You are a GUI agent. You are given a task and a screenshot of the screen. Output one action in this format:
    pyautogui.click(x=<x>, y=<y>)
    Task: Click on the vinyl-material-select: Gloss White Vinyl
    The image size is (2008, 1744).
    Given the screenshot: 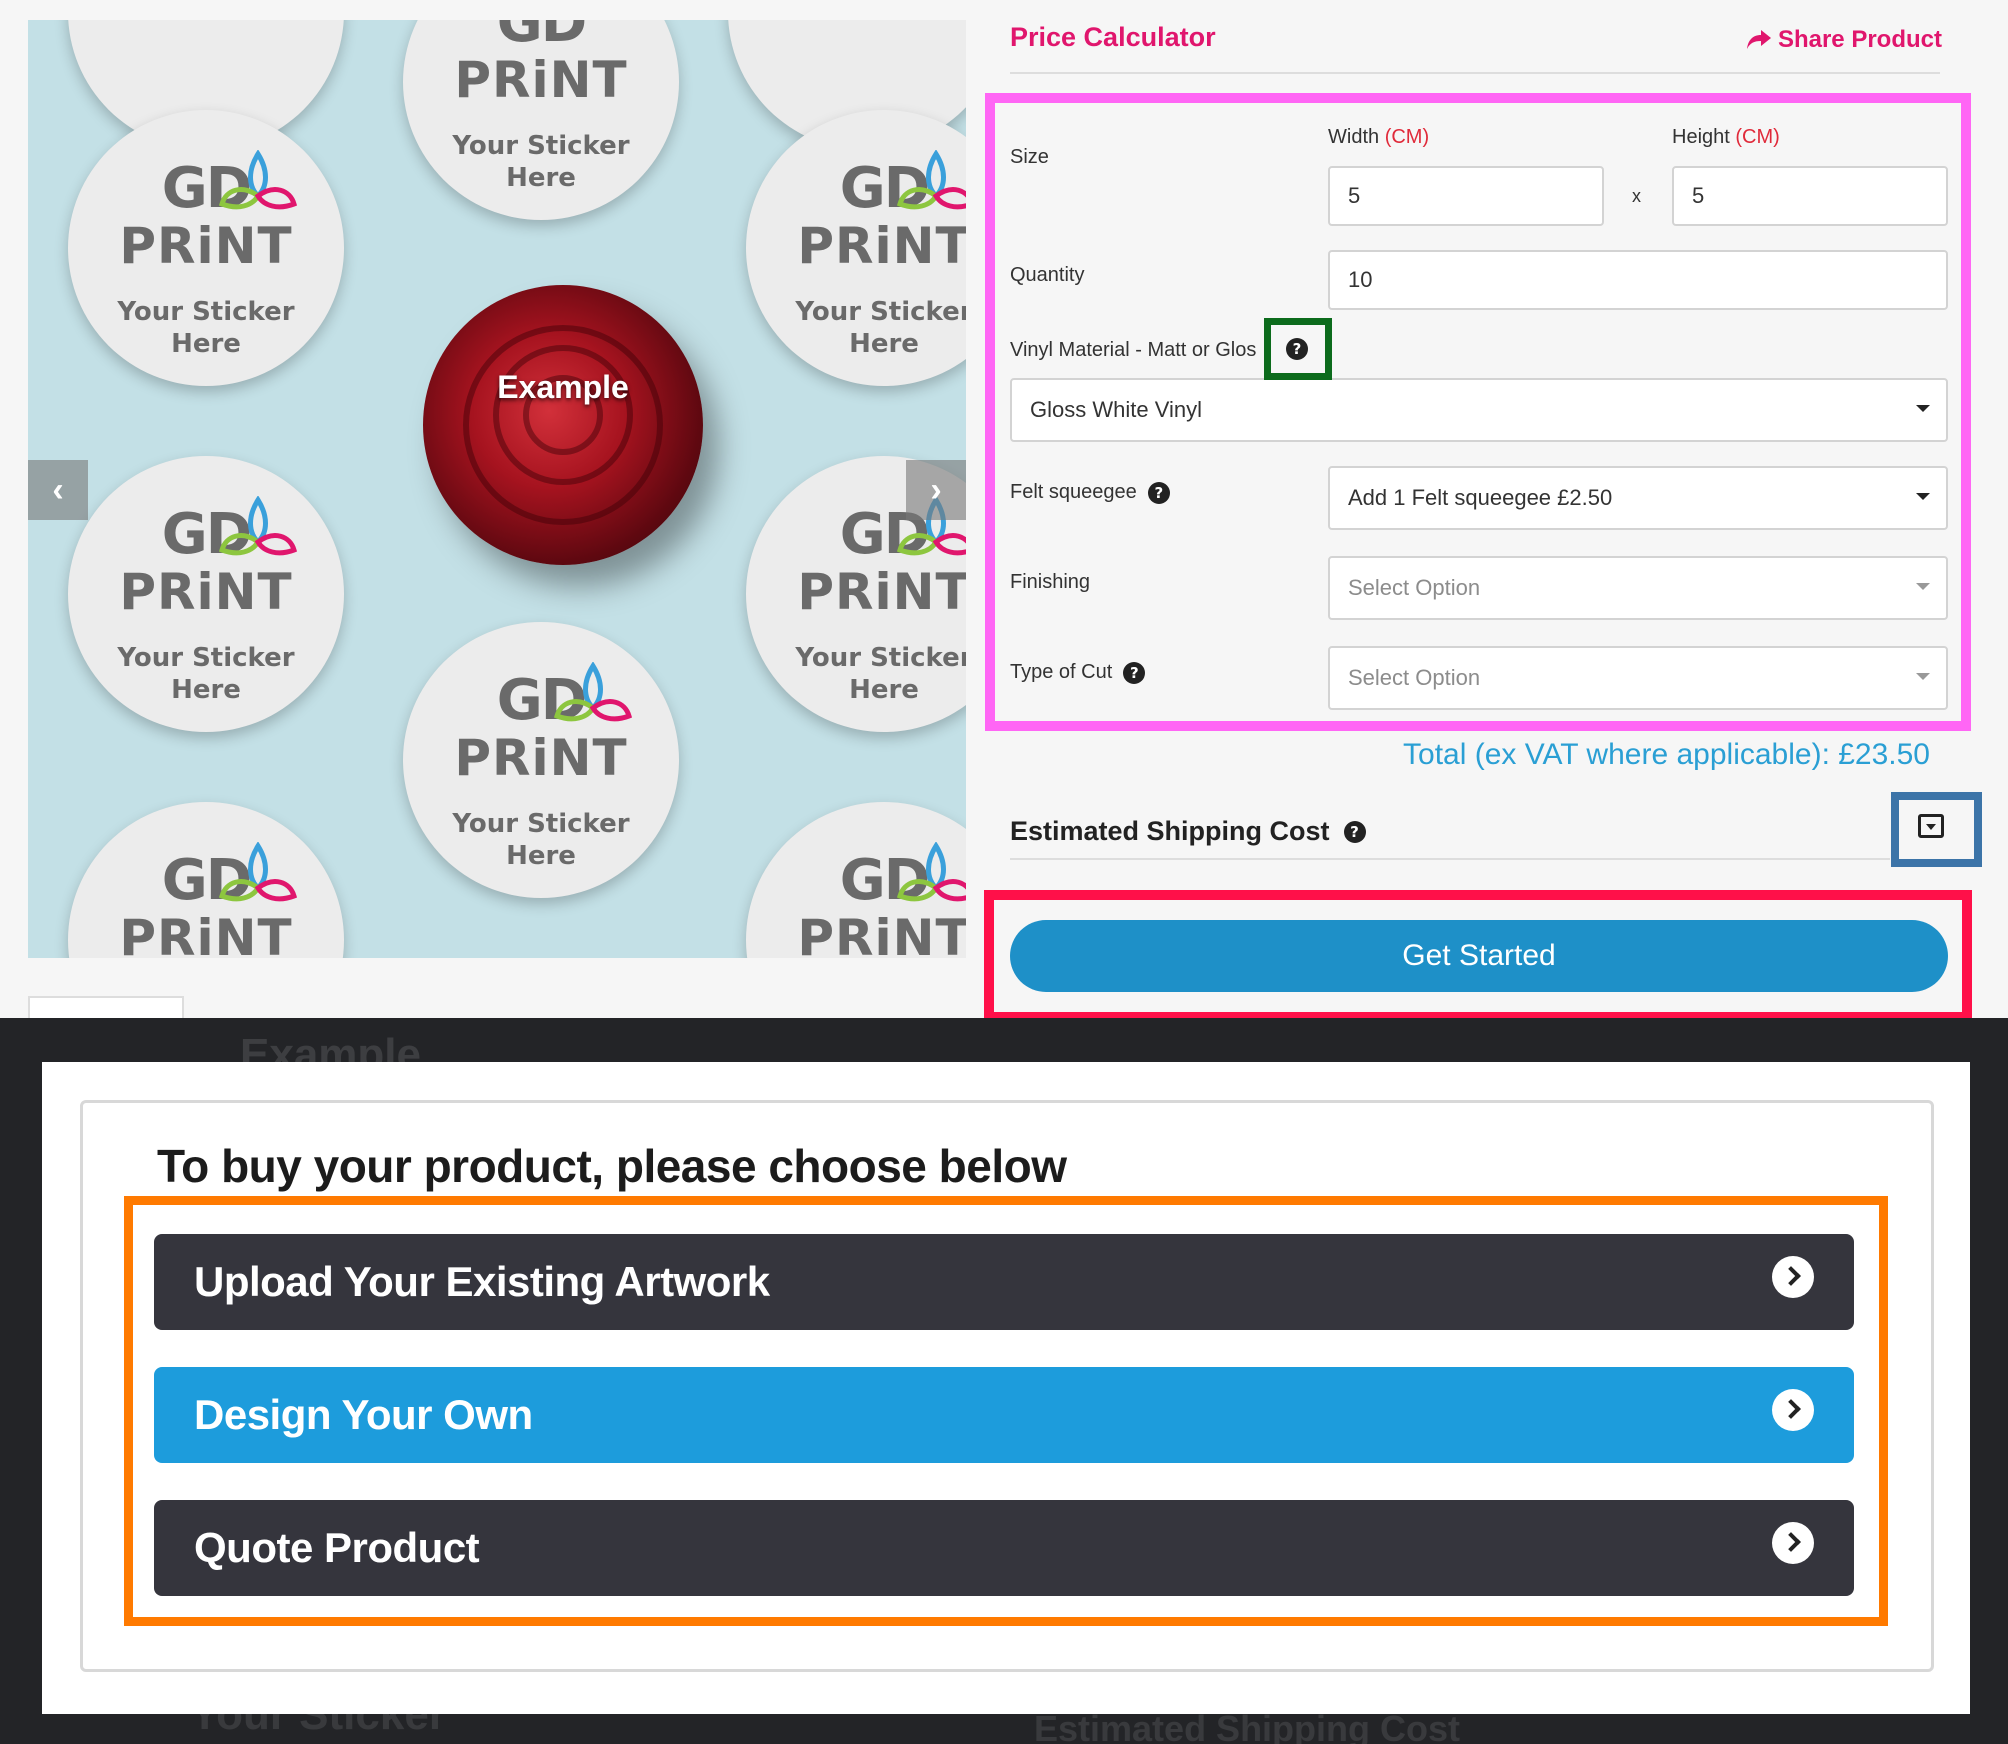 What is the action you would take?
    pyautogui.click(x=1479, y=410)
    